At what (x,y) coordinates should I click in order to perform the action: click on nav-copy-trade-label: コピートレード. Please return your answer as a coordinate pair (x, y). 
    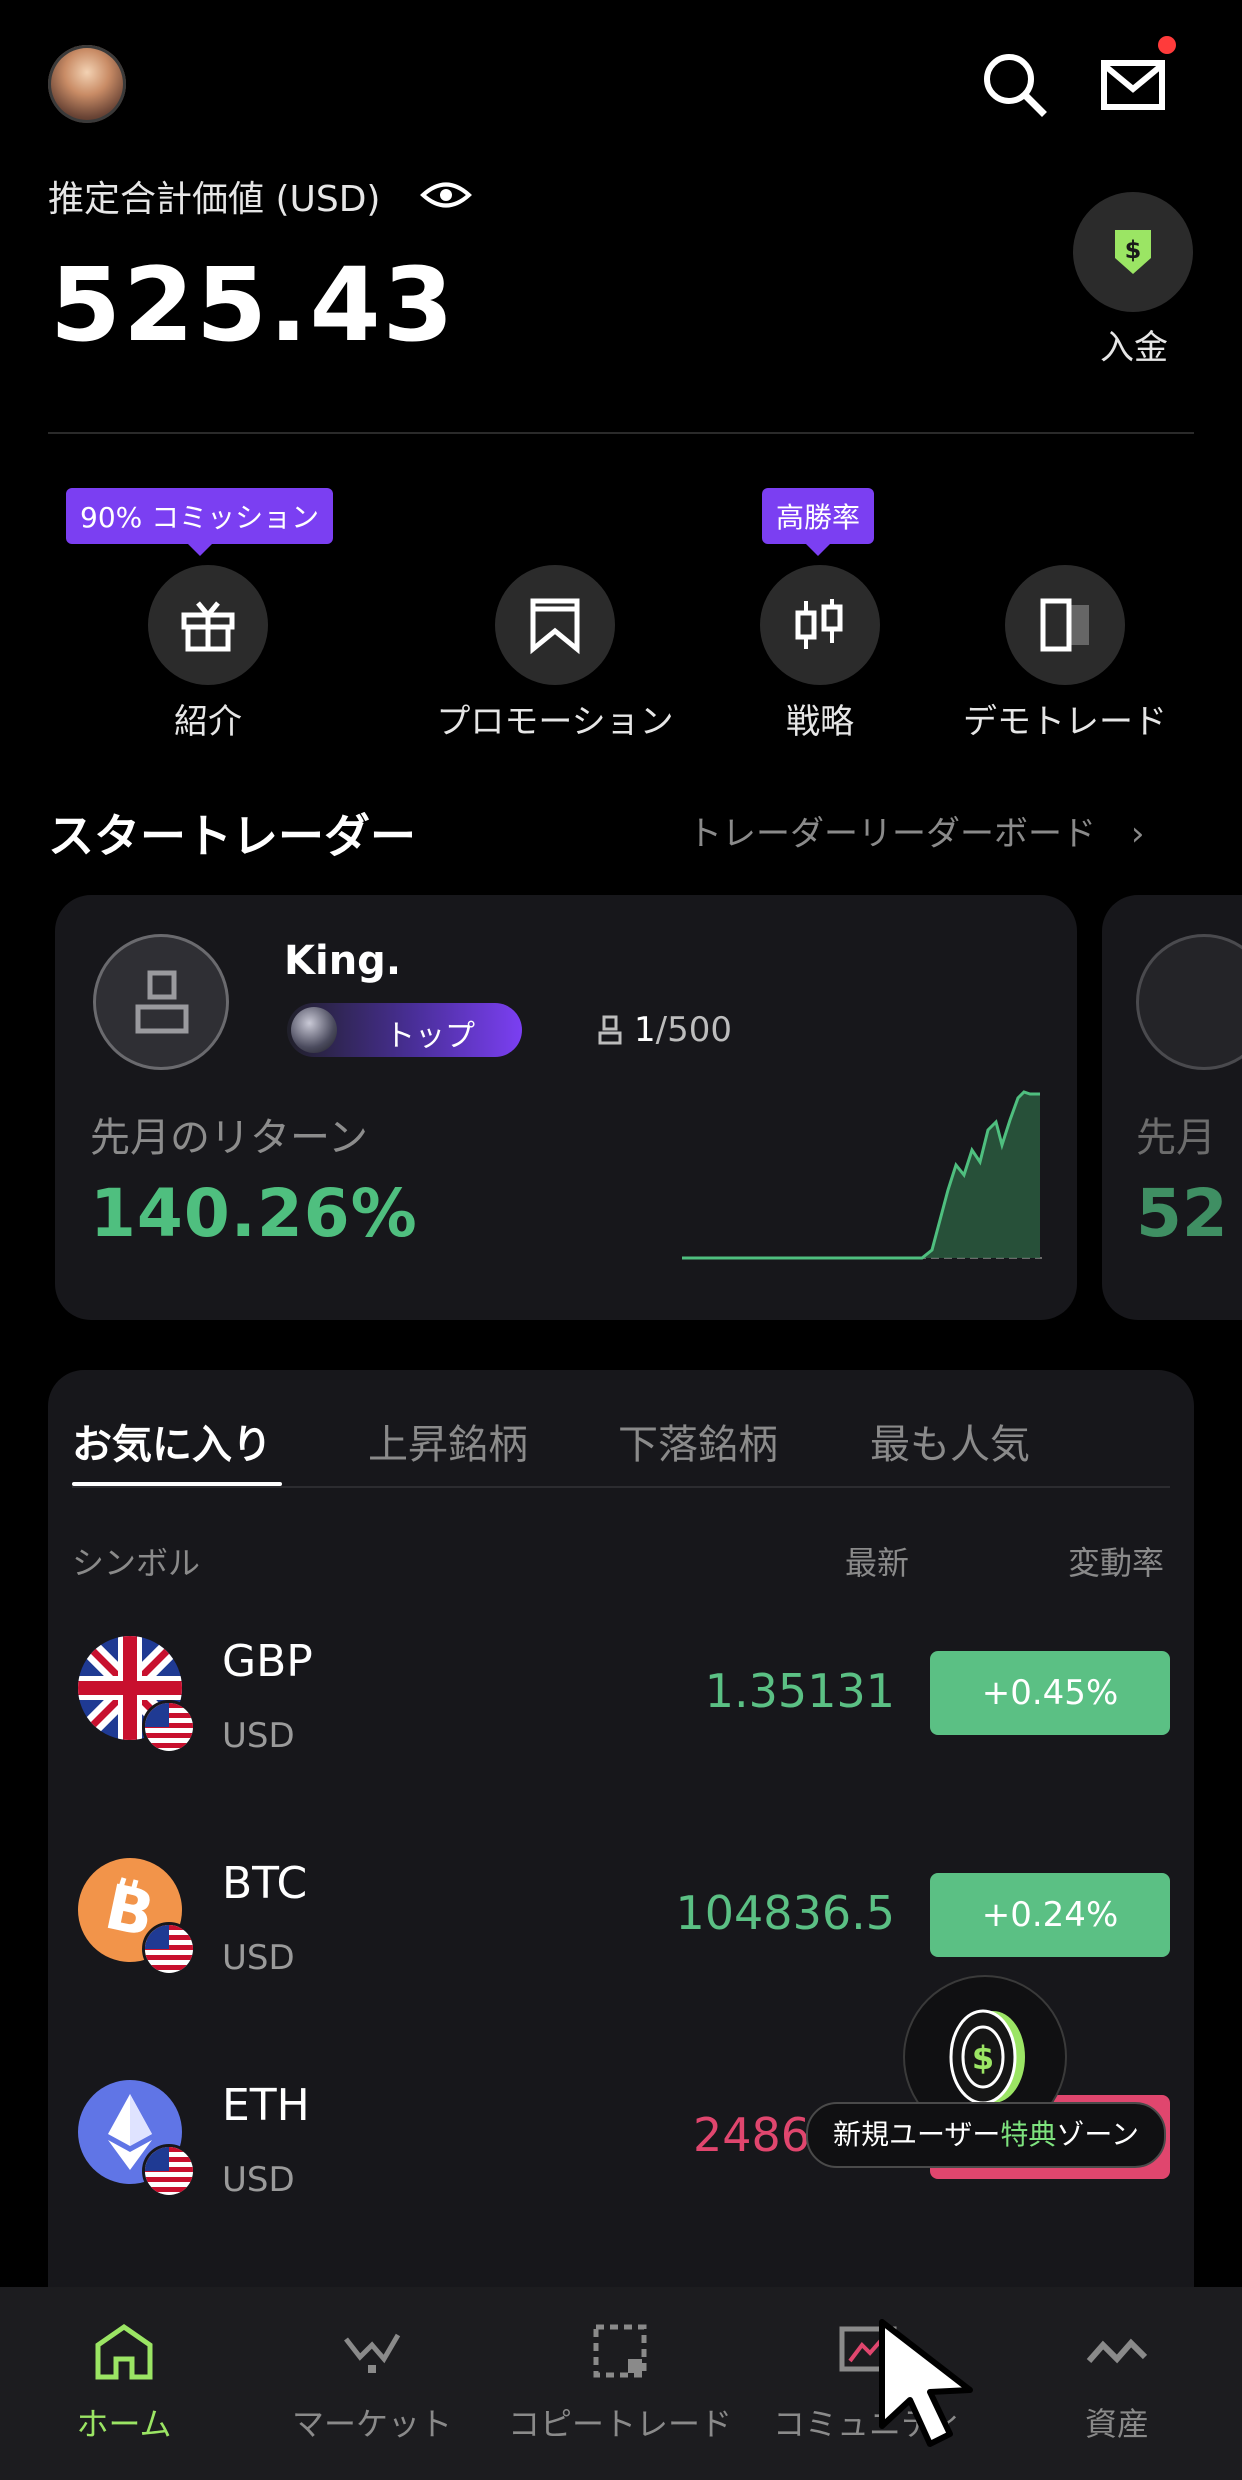
    Looking at the image, I should click on (619, 2424).